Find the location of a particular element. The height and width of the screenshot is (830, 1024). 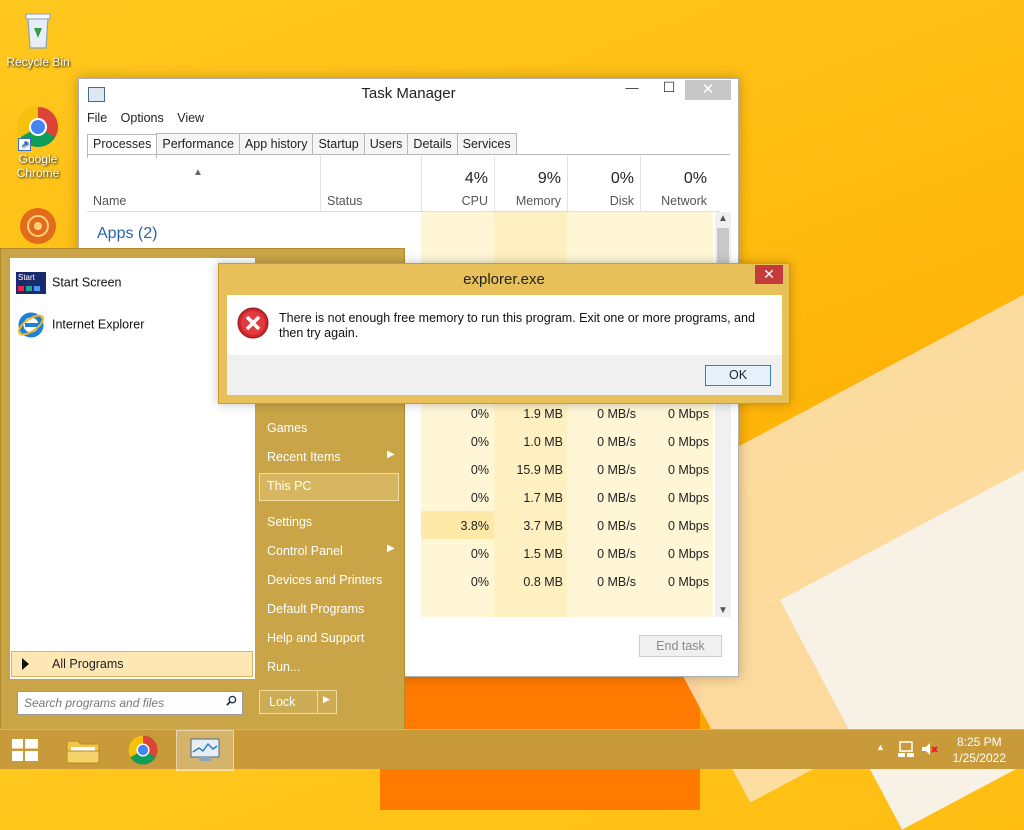

column-header-cpu: 4% CPU is located at coordinates (458, 183).